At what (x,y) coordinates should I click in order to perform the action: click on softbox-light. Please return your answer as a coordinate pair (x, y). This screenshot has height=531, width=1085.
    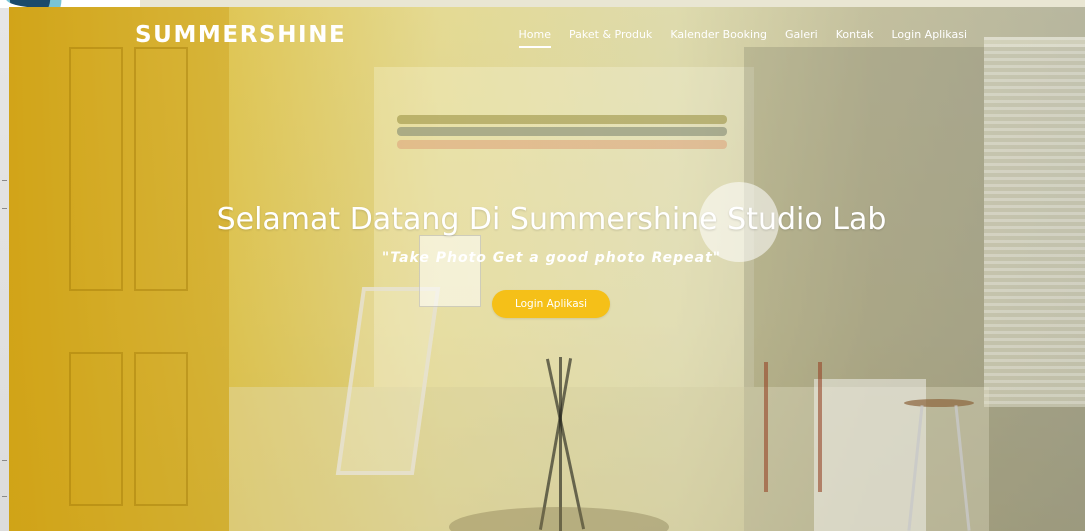
    Looking at the image, I should click on (450, 271).